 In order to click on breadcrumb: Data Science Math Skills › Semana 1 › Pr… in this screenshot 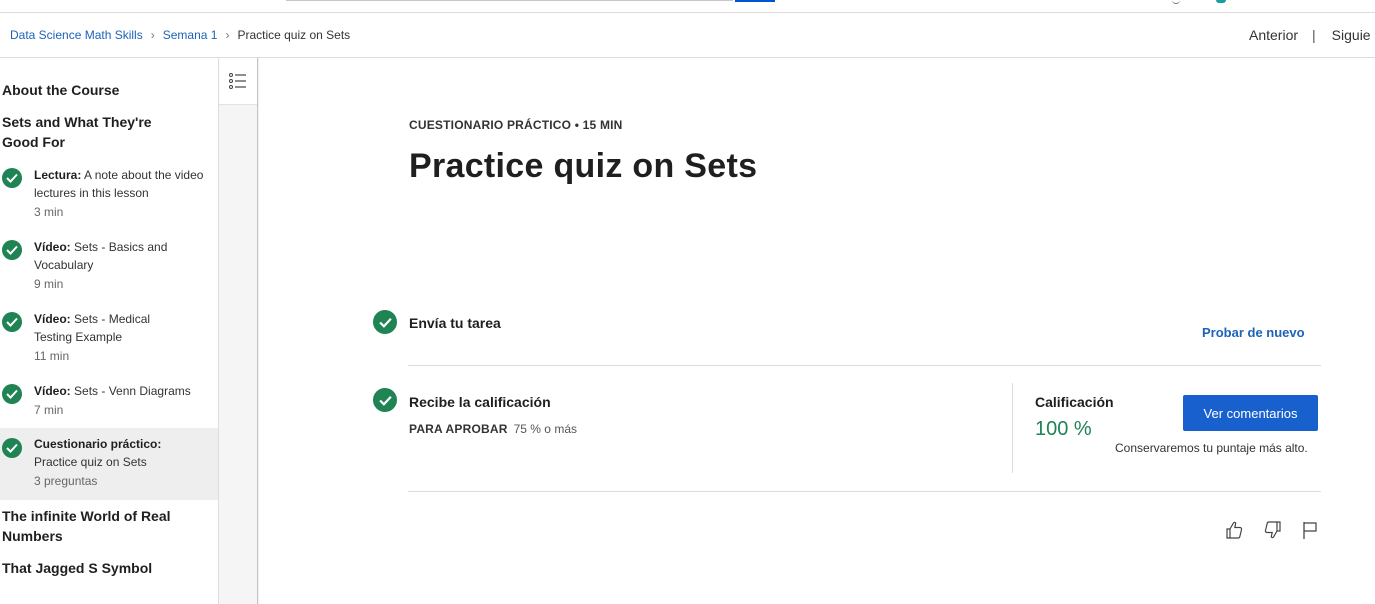, I will do `click(180, 35)`.